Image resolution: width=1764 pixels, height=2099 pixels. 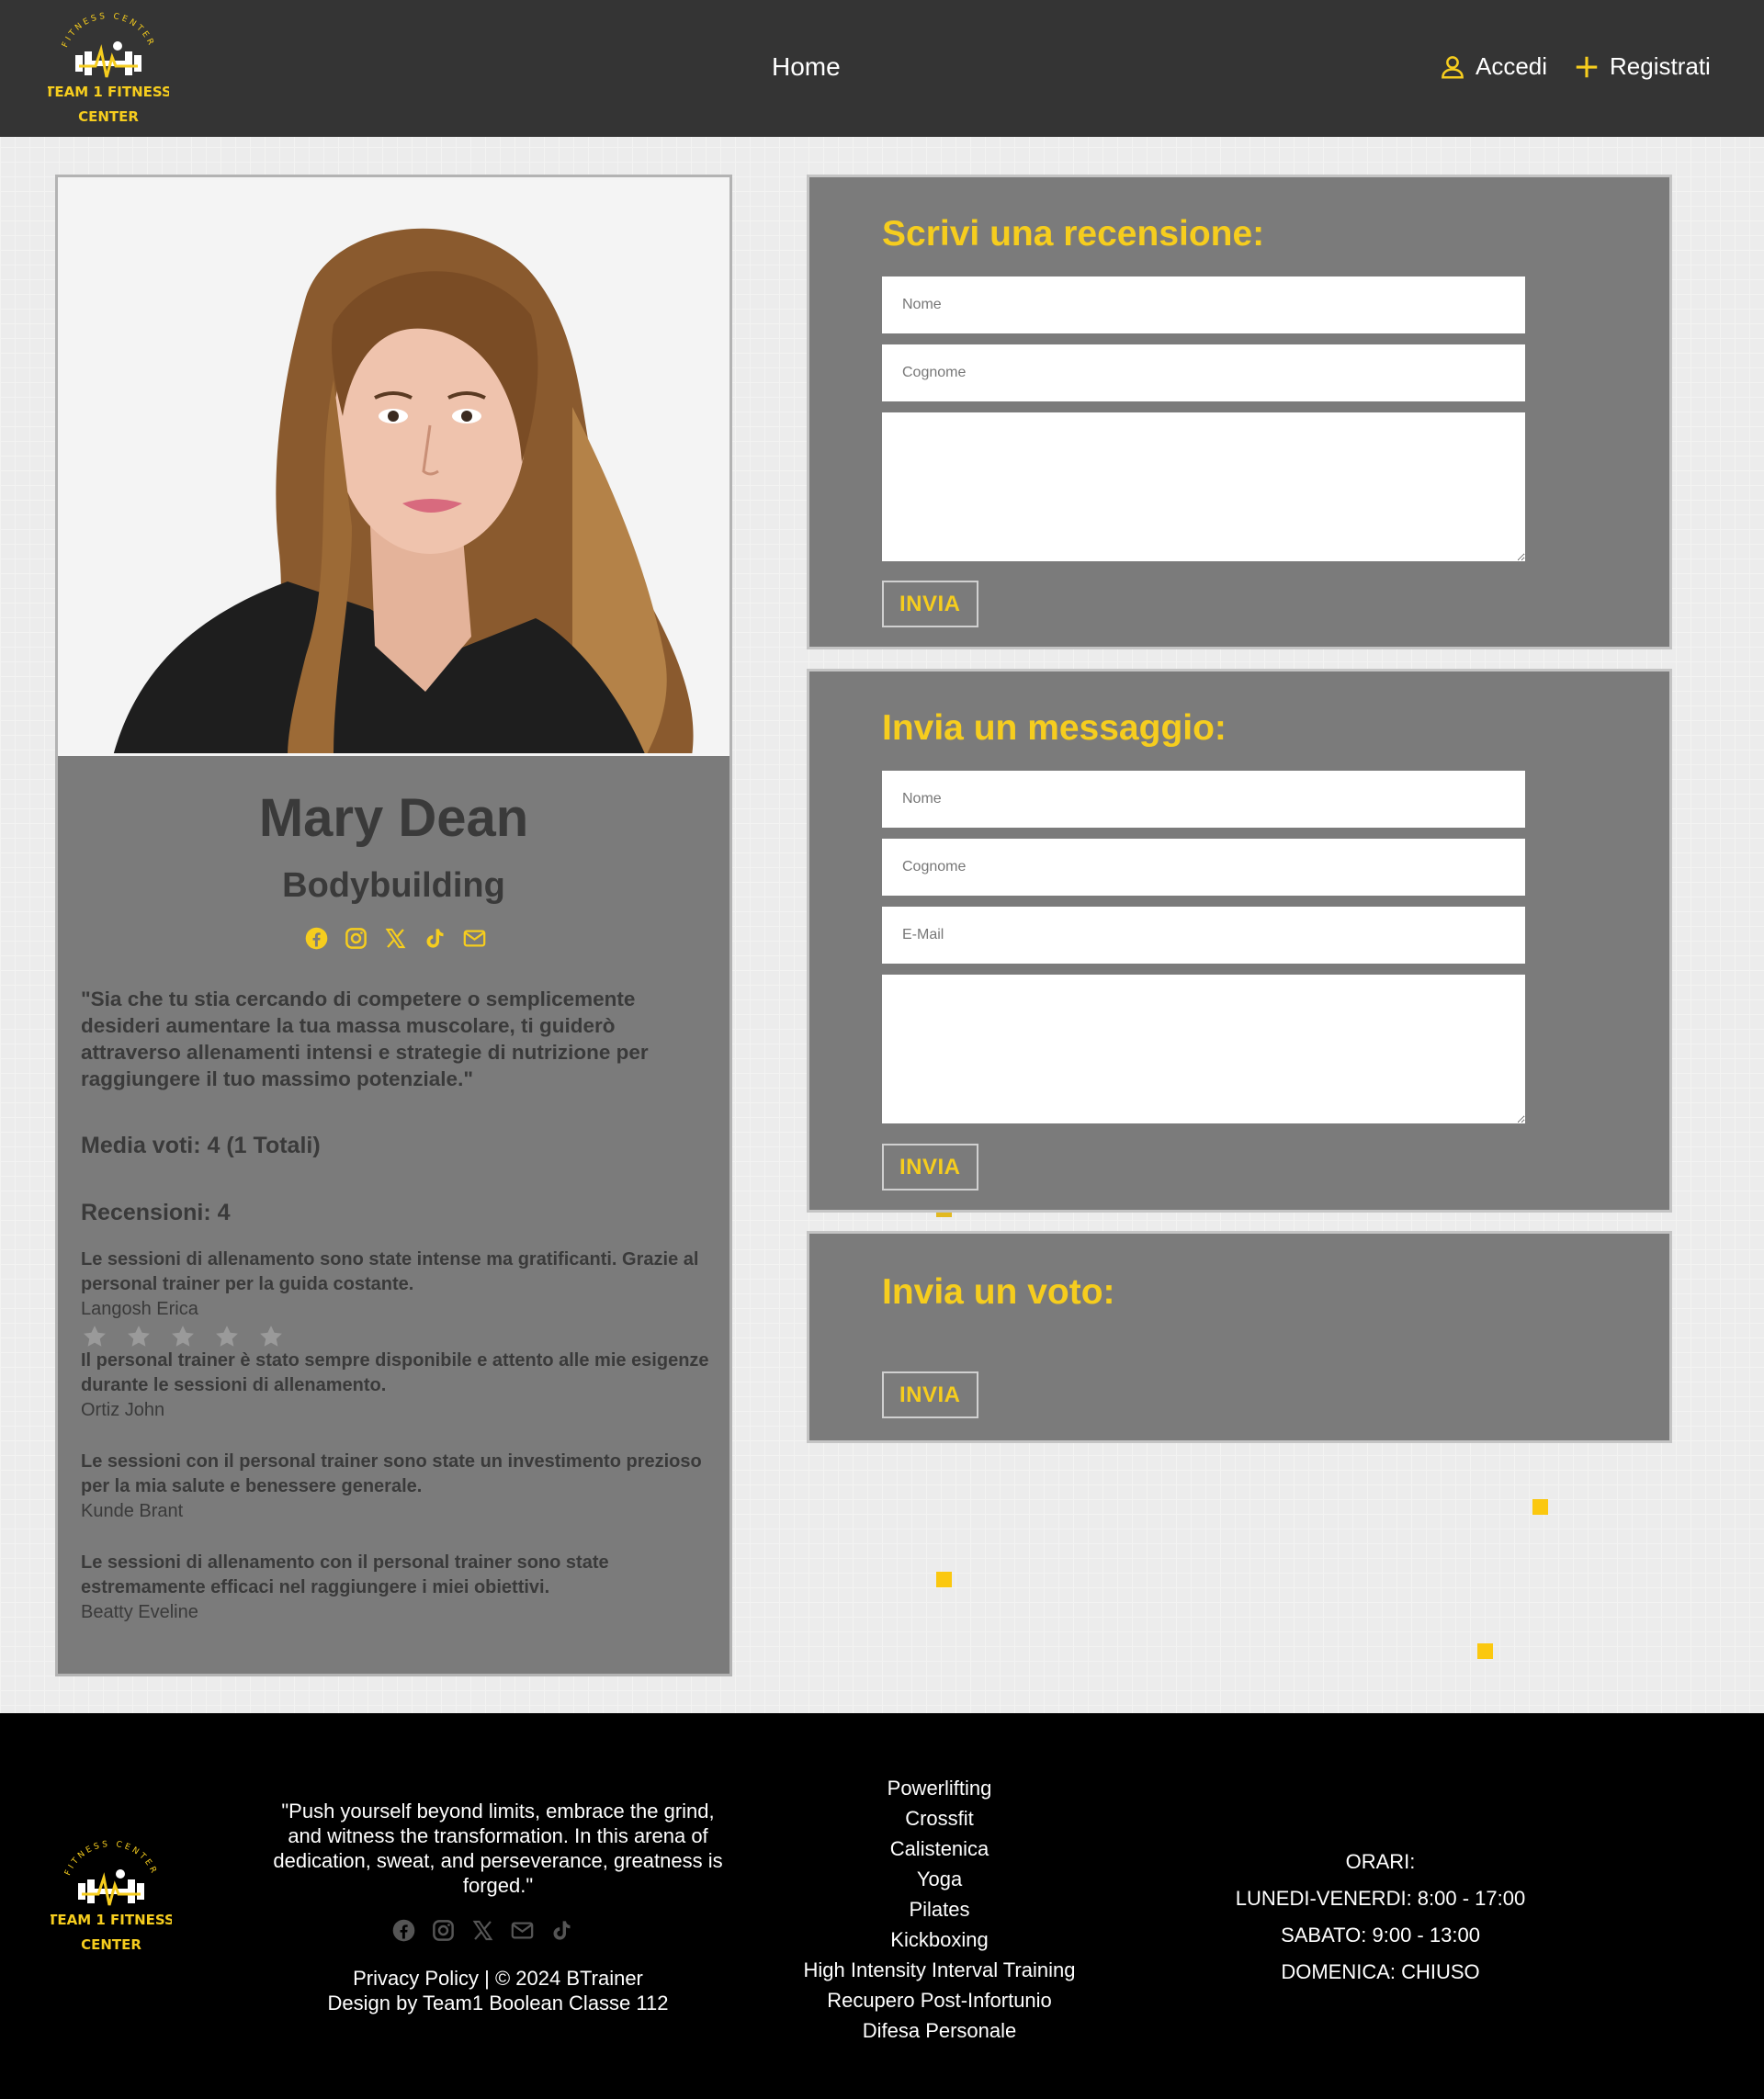 What do you see at coordinates (139, 1612) in the screenshot?
I see `review-author: Beatty Eveline` at bounding box center [139, 1612].